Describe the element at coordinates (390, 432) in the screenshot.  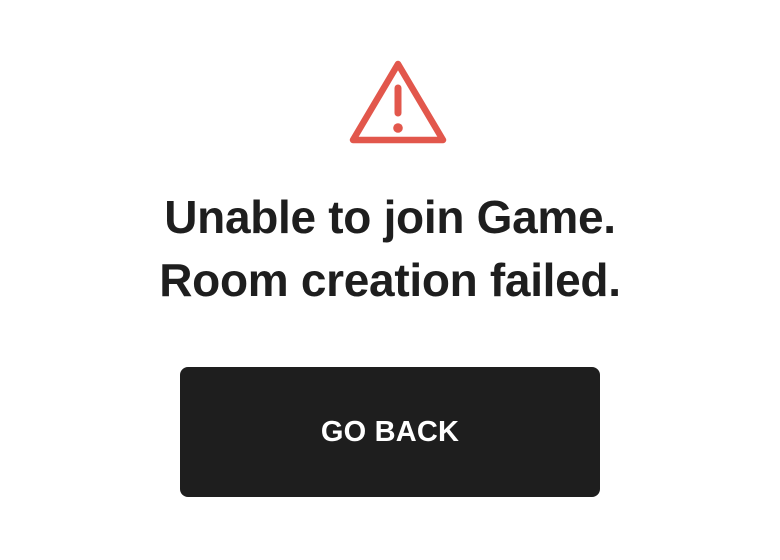
I see `go-back-button: GO BACK` at that location.